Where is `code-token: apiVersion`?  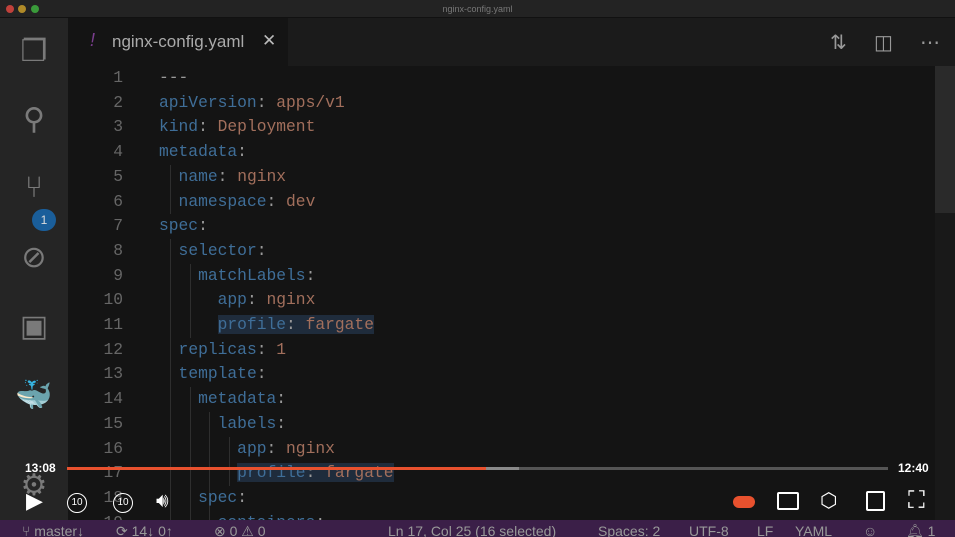
code-token: apiVersion is located at coordinates (208, 102).